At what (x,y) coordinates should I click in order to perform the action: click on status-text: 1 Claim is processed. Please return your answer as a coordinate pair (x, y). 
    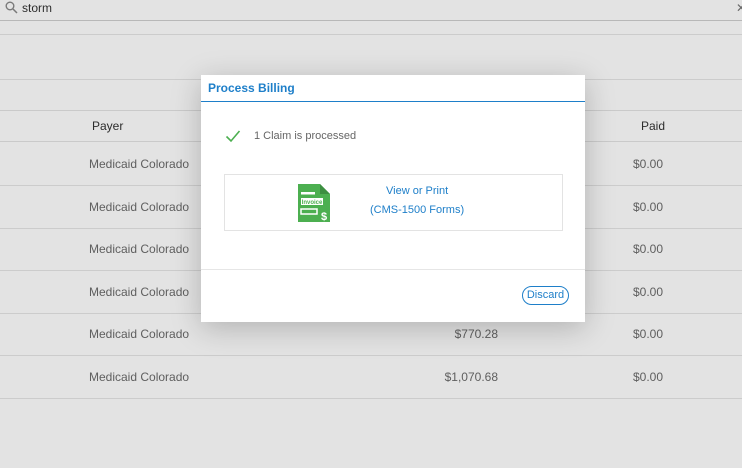
    Looking at the image, I should click on (305, 136).